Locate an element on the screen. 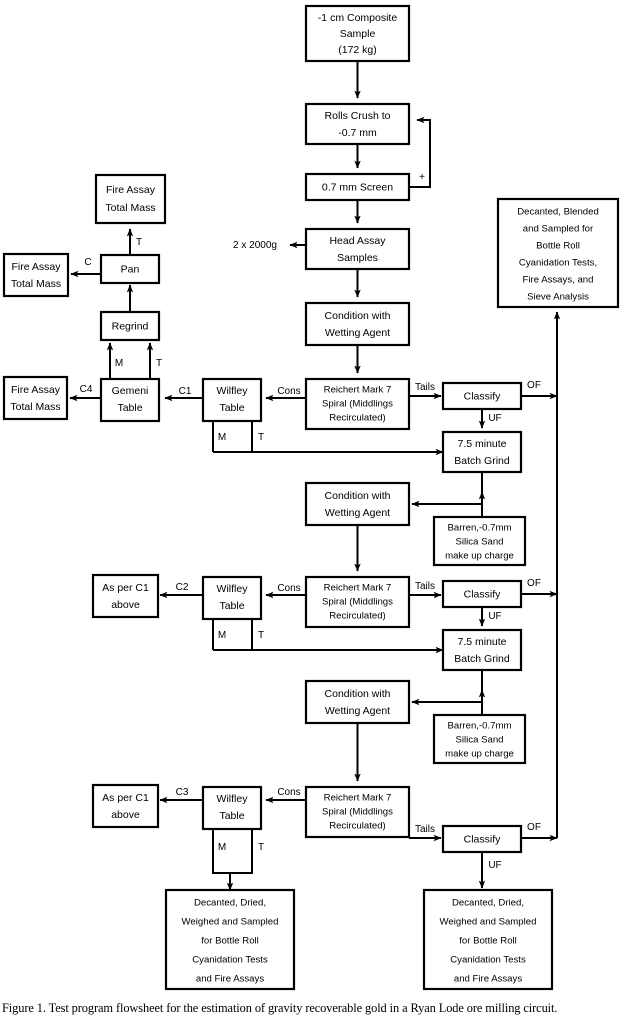 The width and height of the screenshot is (624, 1030). node-batch-grind-2-line-2: Batch Grind is located at coordinates (482, 659).